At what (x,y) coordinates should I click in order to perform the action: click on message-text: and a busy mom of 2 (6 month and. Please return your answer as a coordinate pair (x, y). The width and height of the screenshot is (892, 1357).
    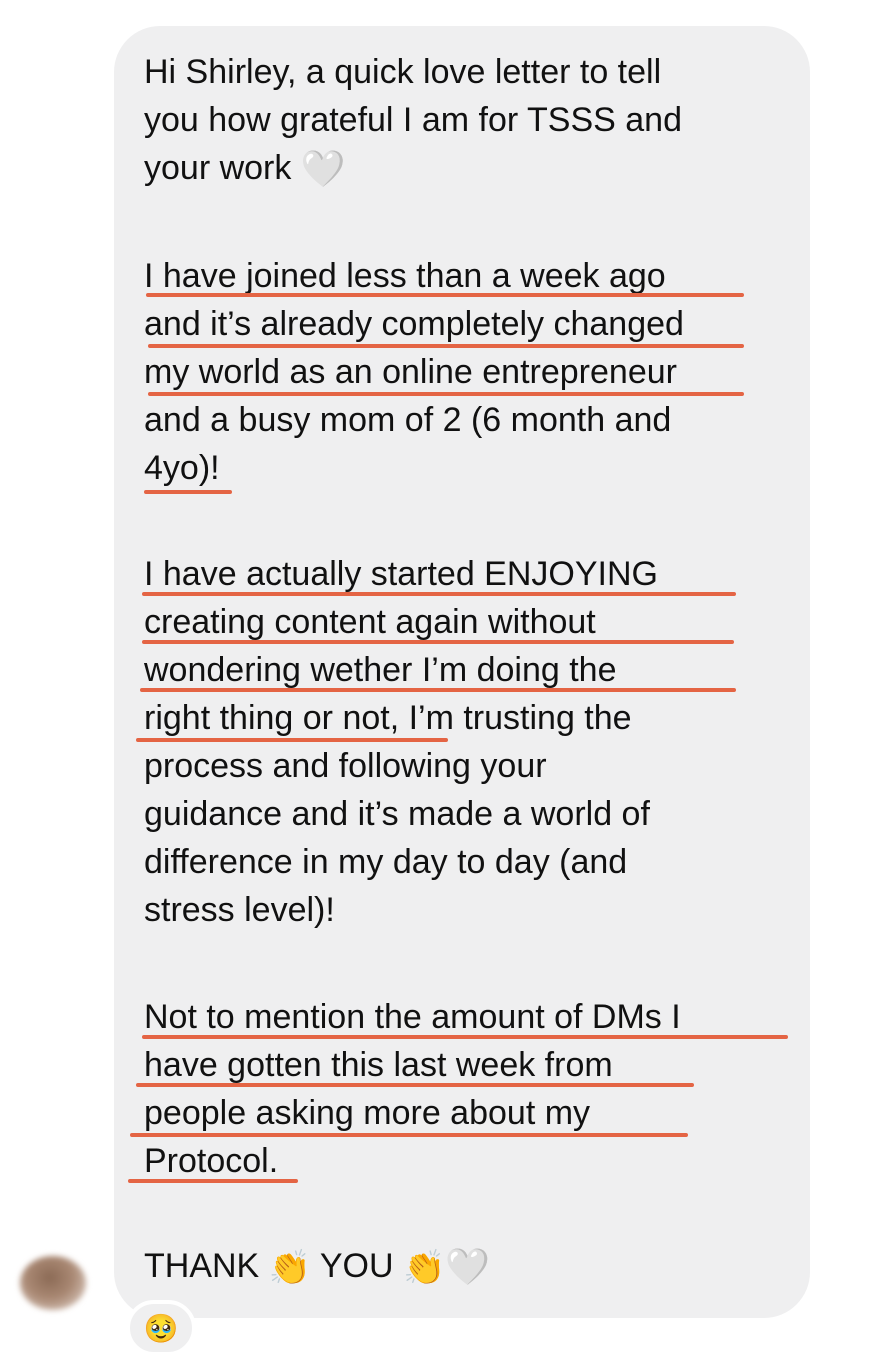
    Looking at the image, I should click on (408, 420).